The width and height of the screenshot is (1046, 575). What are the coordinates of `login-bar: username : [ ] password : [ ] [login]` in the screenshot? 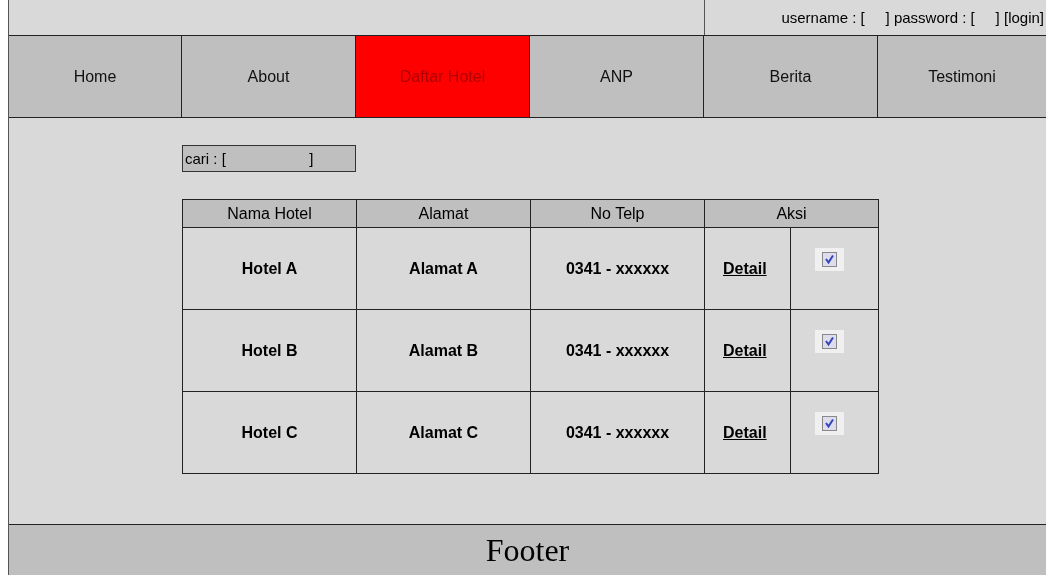 It's located at (875, 17).